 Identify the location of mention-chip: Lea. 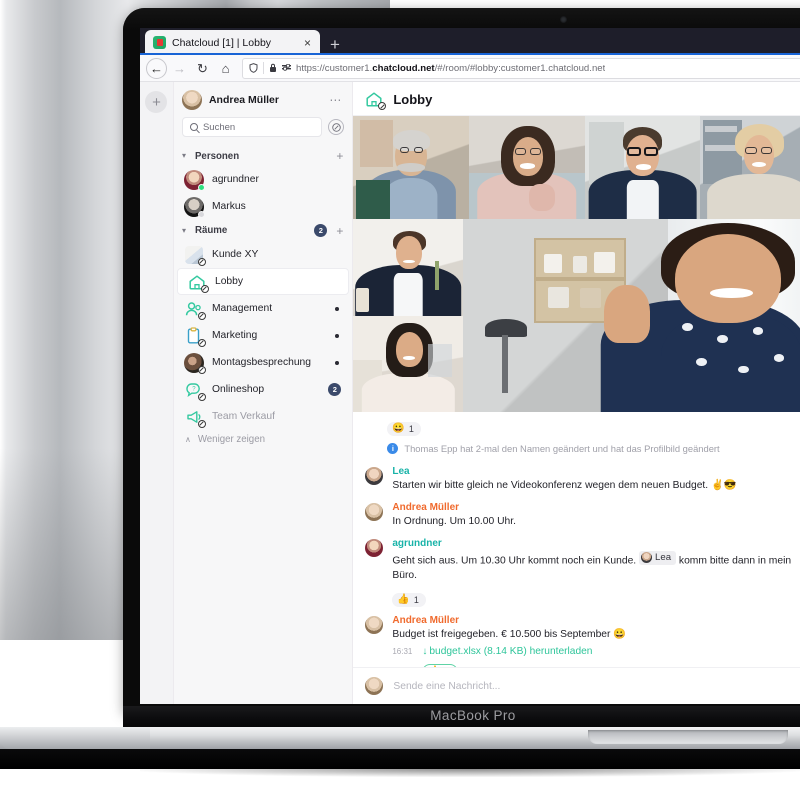
(658, 557).